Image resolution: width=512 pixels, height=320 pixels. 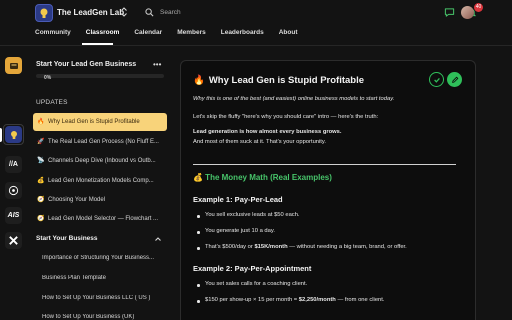 I want to click on mark-complete-button, so click(x=436, y=79).